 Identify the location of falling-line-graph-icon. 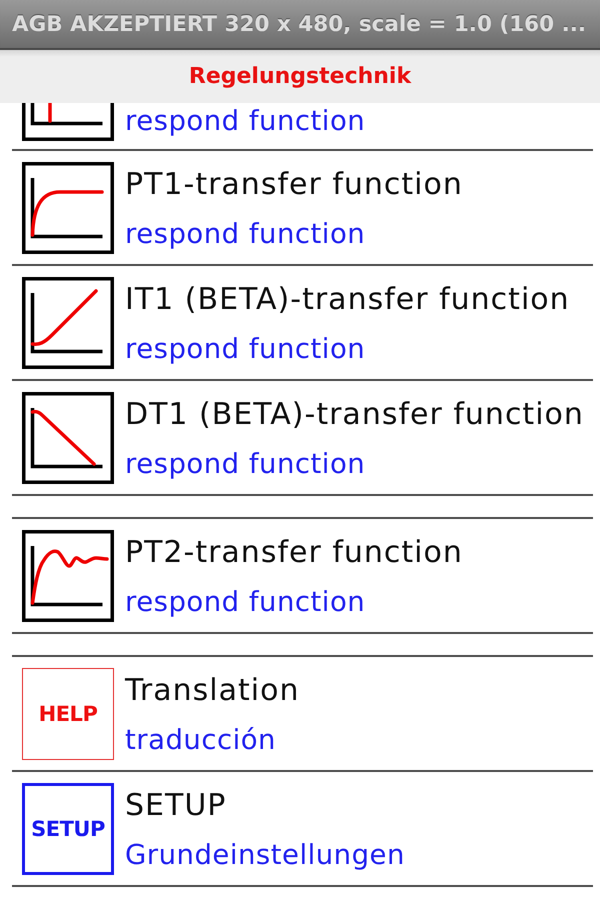
(68, 438).